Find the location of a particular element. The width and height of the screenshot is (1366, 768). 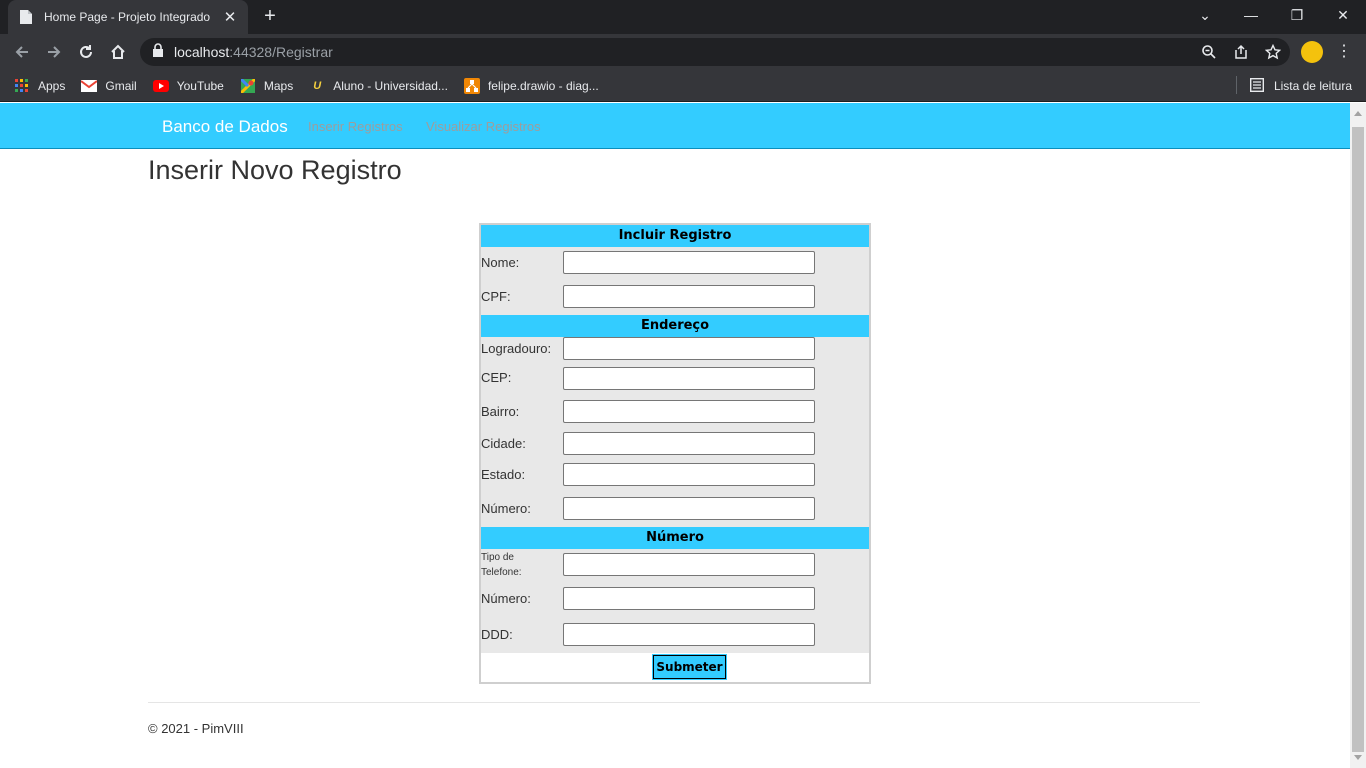

scroll-down-icon is located at coordinates (1358, 757).